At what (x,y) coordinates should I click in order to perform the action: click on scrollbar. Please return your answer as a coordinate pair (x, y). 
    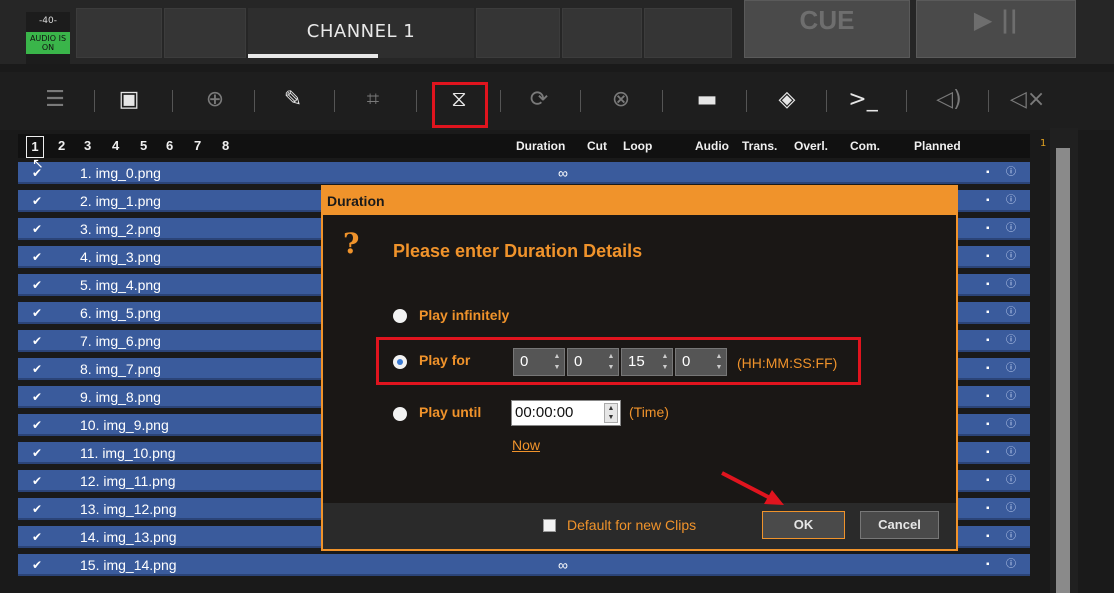
    Looking at the image, I should click on (1064, 360).